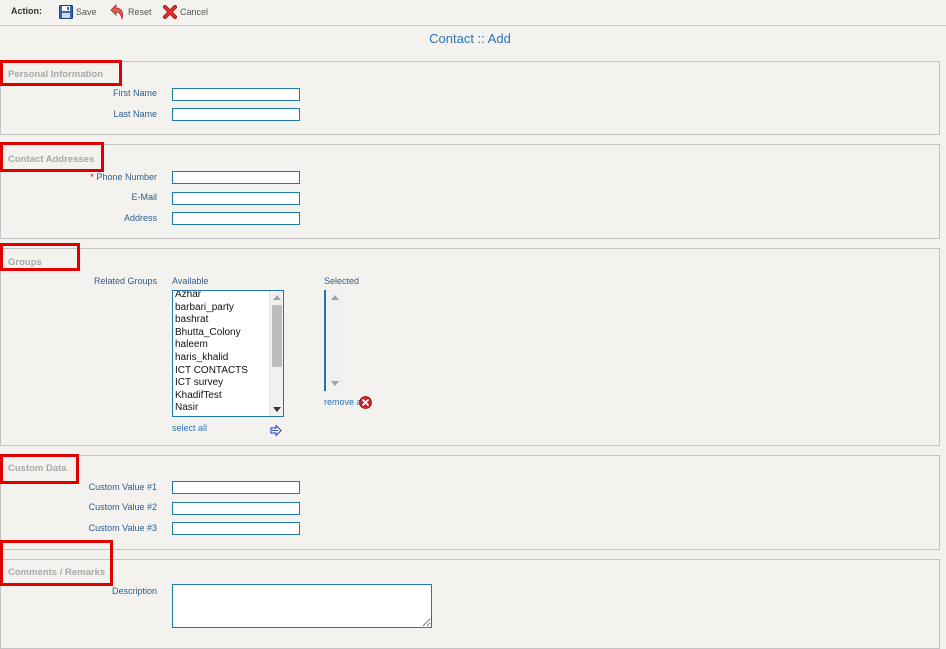 This screenshot has height=649, width=946. Describe the element at coordinates (342, 281) in the screenshot. I see `selected-label: Selected` at that location.